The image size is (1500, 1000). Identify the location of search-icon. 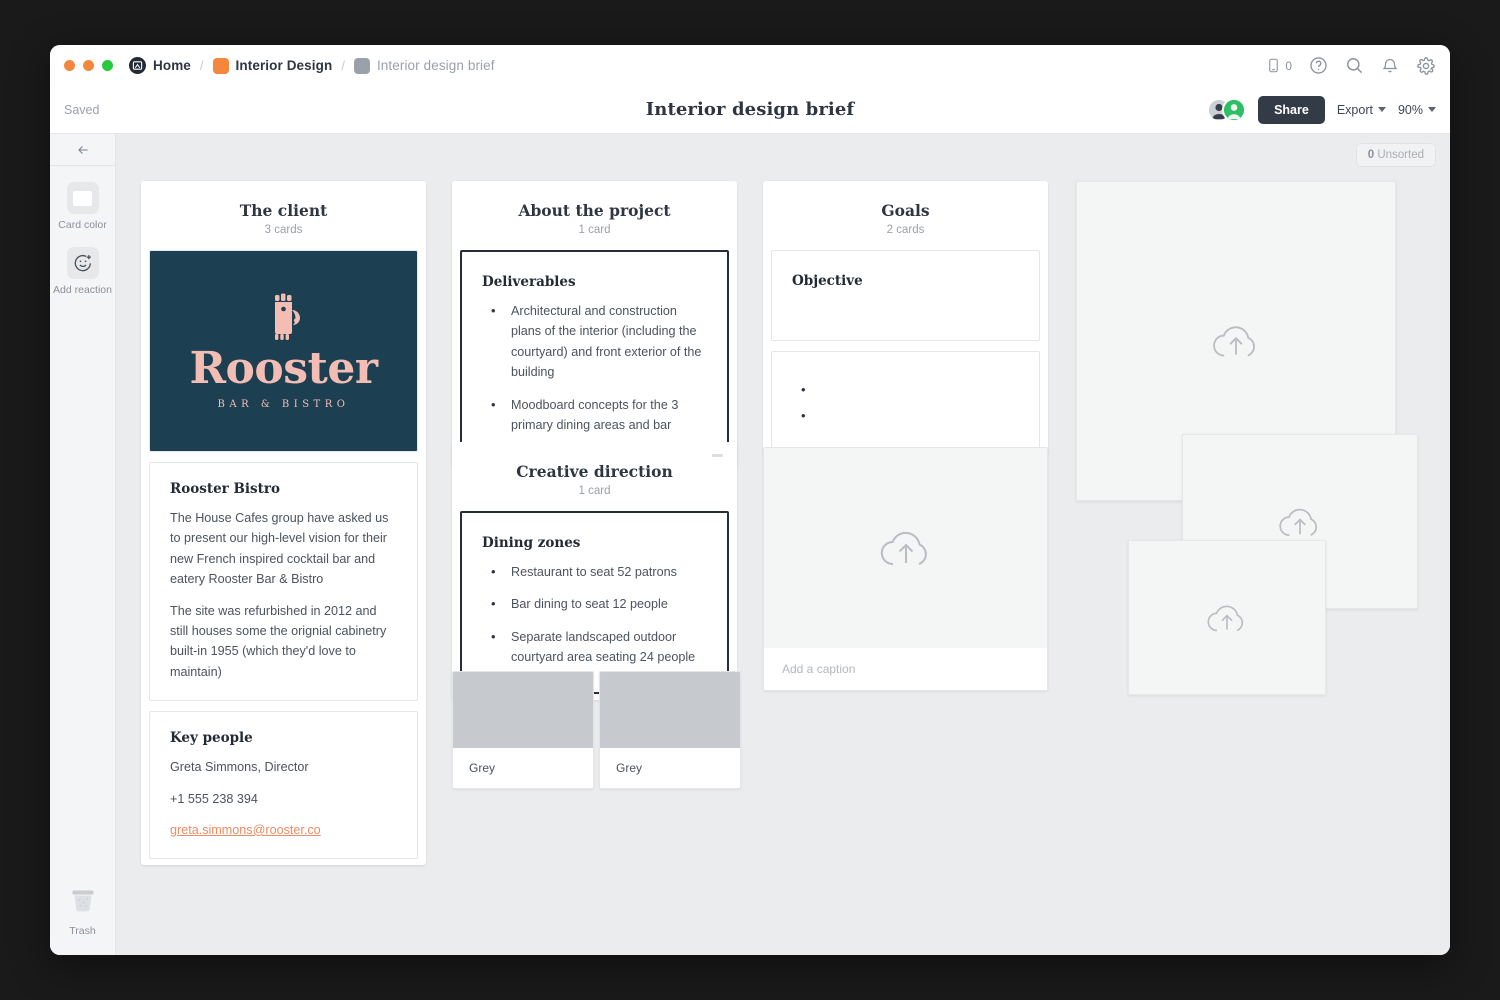
(1354, 65).